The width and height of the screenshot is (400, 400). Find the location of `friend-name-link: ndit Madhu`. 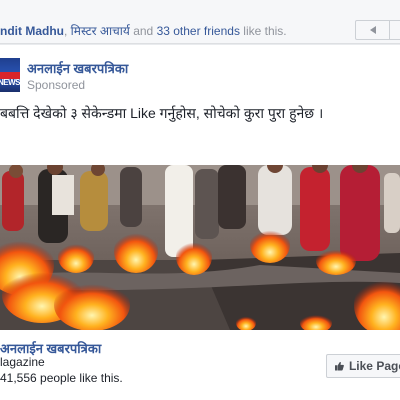

friend-name-link: ndit Madhu is located at coordinates (32, 31).